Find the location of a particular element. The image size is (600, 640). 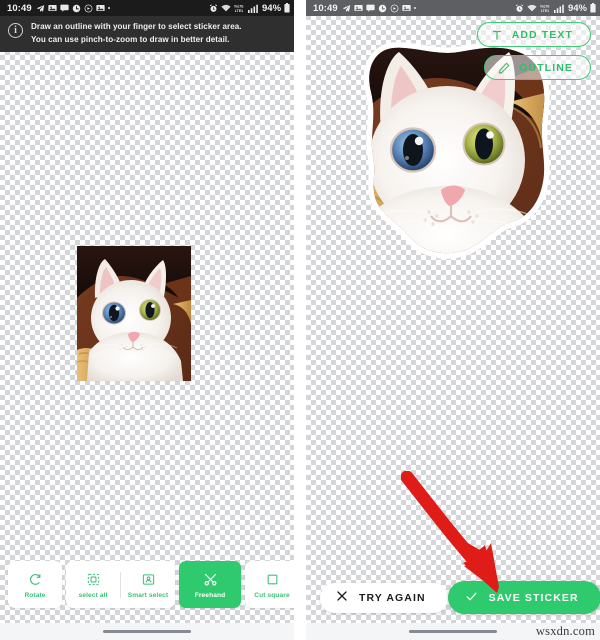

save-sticker-button: SAVE STICKER is located at coordinates (523, 597).